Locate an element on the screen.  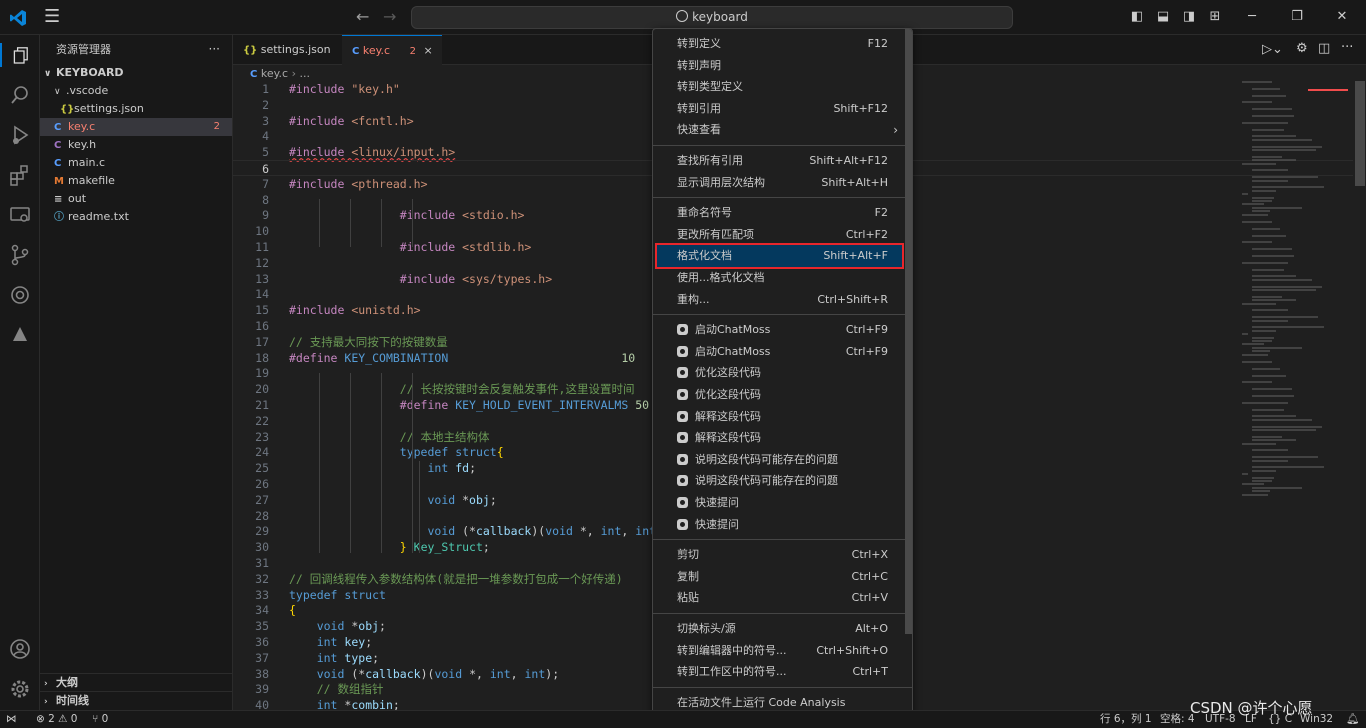
menu-item: 转到类型定义 is located at coordinates (779, 87).